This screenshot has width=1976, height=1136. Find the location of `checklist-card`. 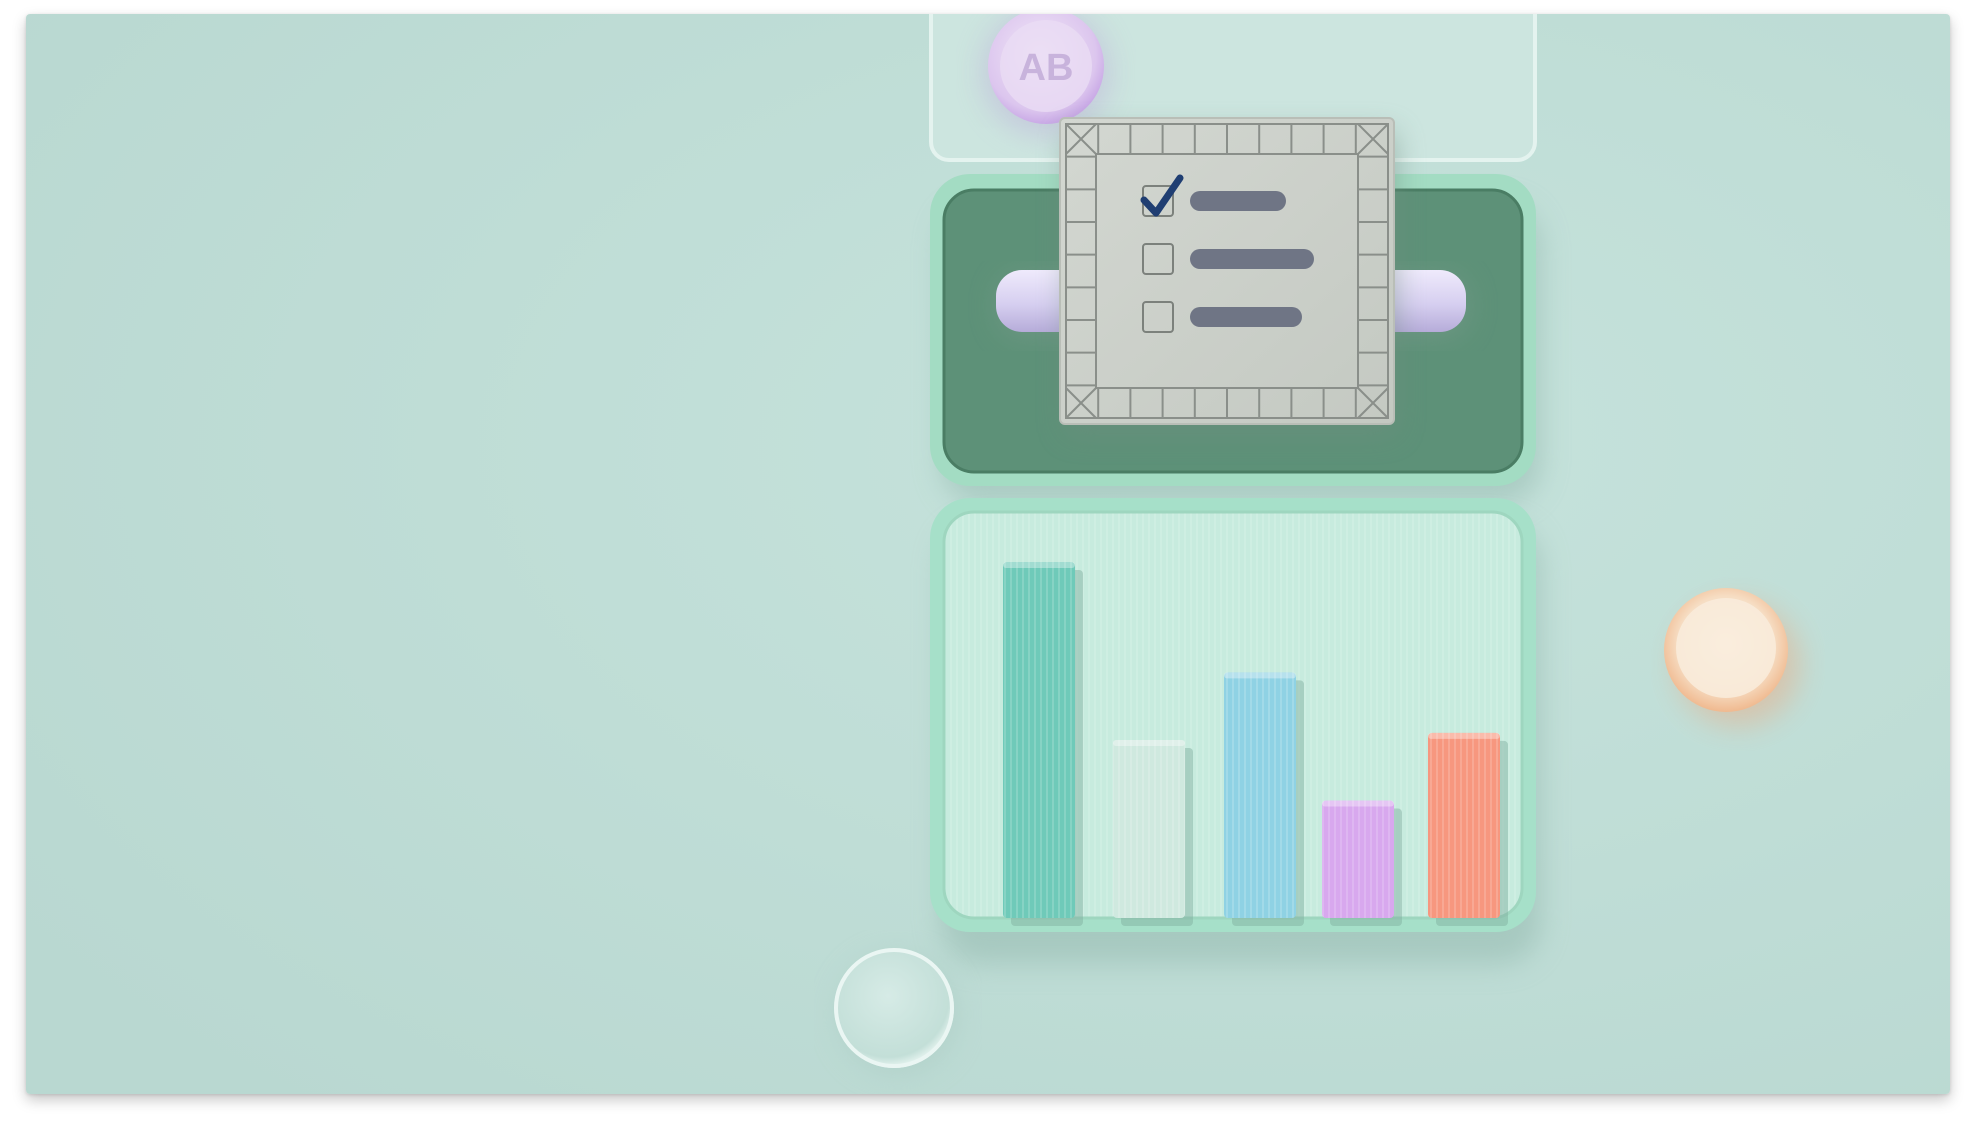

checklist-card is located at coordinates (1227, 275).